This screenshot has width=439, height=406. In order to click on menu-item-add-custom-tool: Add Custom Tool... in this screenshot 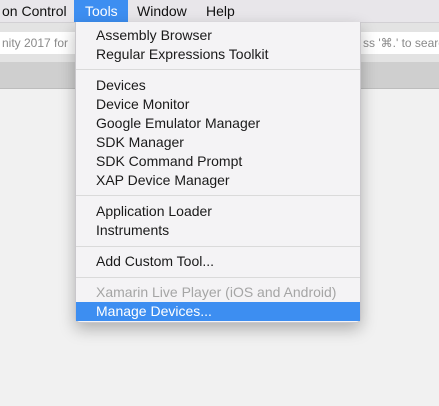, I will do `click(218, 261)`.